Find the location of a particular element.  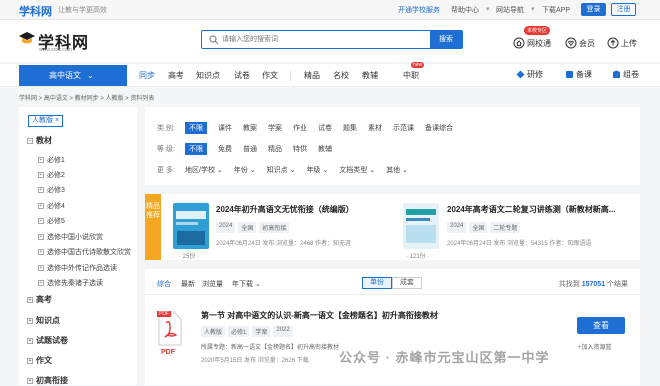

sort-newest: 最新 is located at coordinates (188, 284).